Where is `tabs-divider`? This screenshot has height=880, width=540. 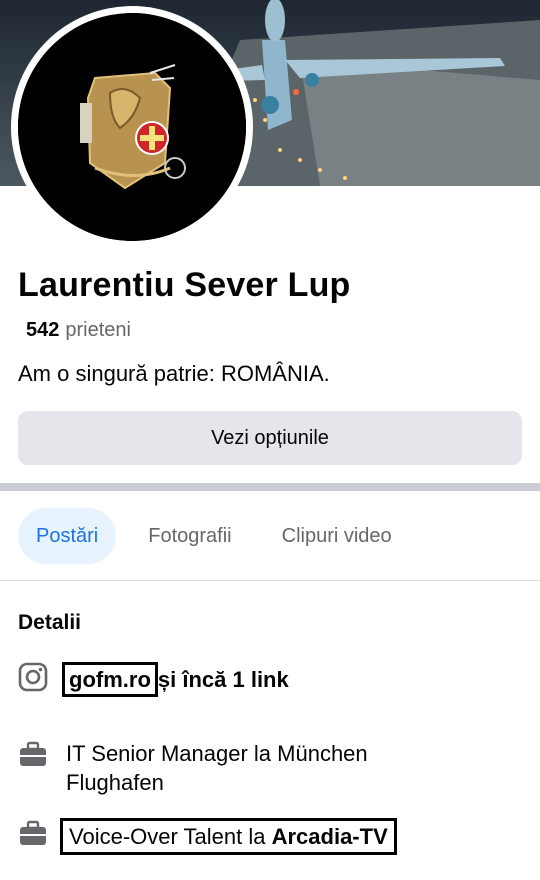 tabs-divider is located at coordinates (270, 580).